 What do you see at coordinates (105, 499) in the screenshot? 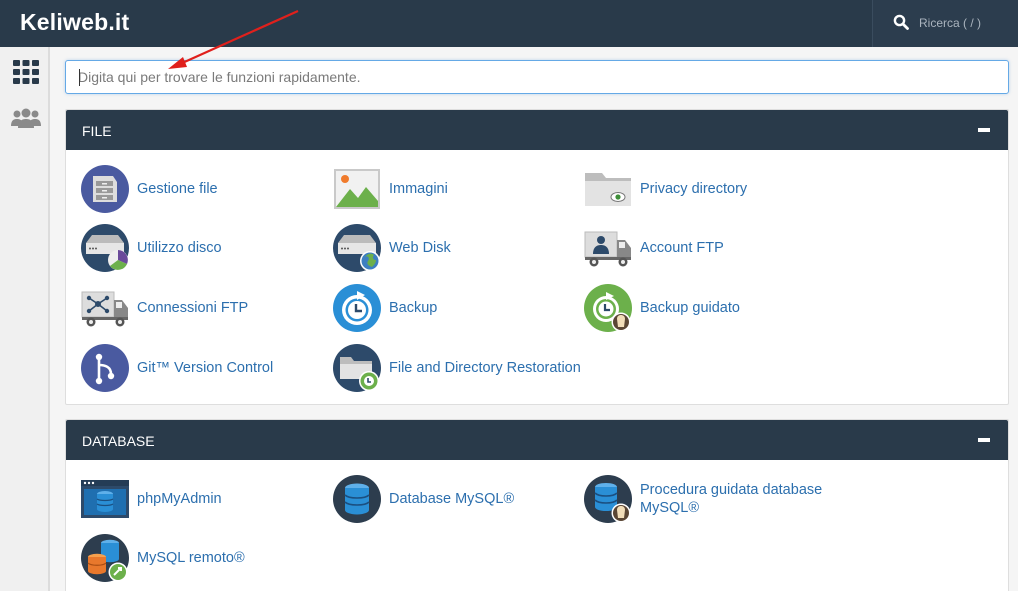
I see `phpmyadmin-icon` at bounding box center [105, 499].